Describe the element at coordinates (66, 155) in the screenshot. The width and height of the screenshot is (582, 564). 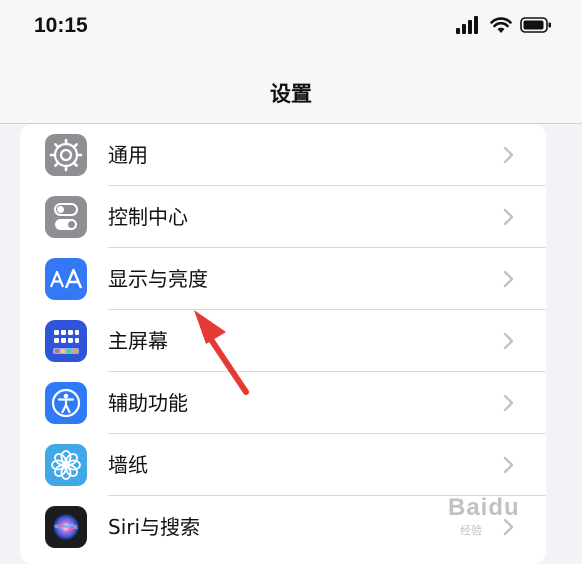
I see `gear-icon` at that location.